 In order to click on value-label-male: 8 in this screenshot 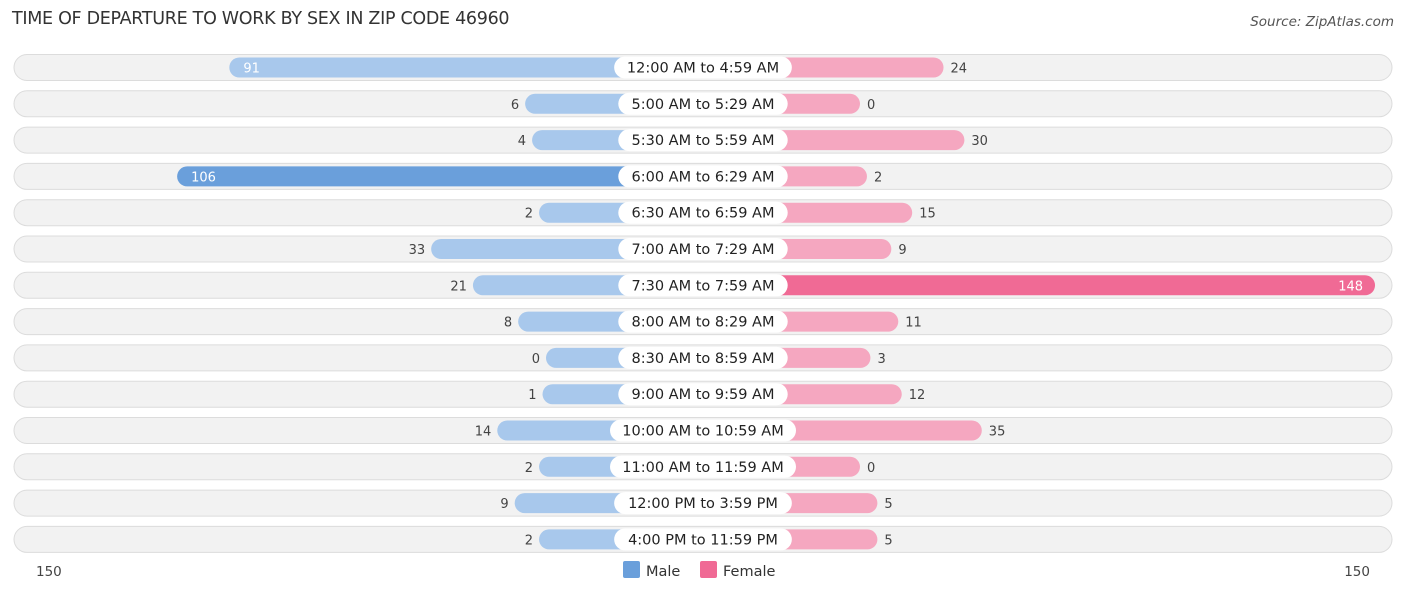, I will do `click(508, 323)`.